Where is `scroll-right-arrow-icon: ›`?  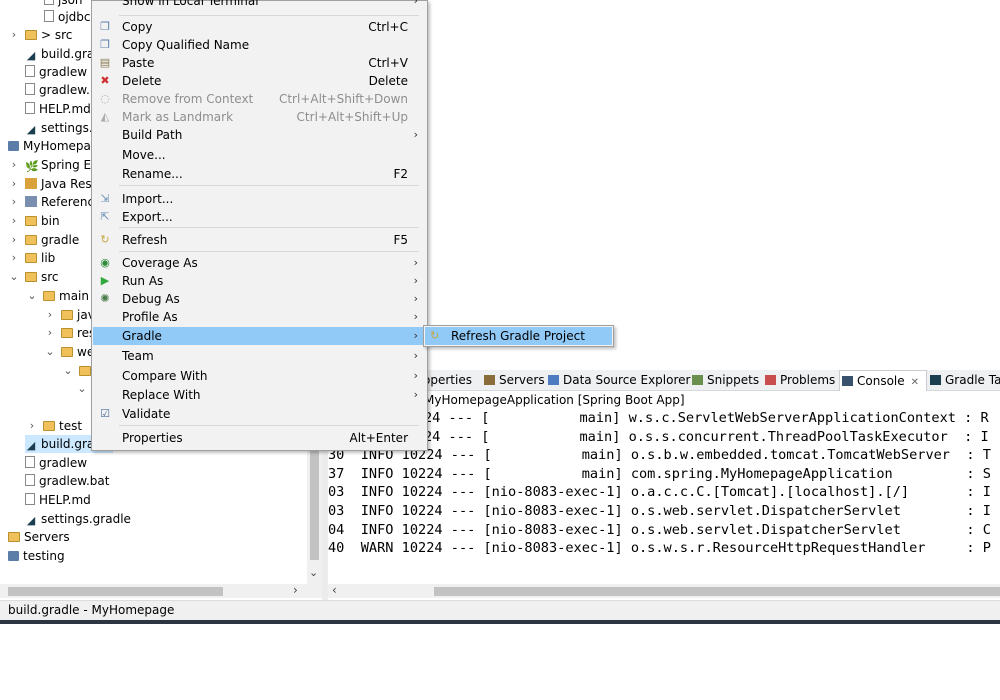 scroll-right-arrow-icon: › is located at coordinates (295, 590).